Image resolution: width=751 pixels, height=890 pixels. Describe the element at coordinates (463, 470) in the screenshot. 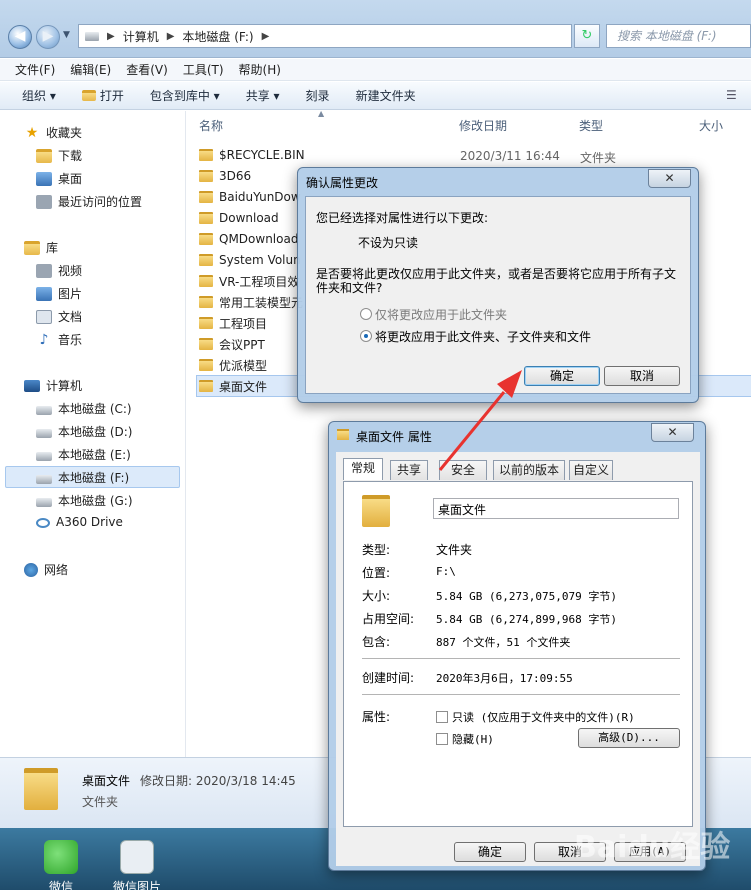

I see `tab-security: 安全` at that location.